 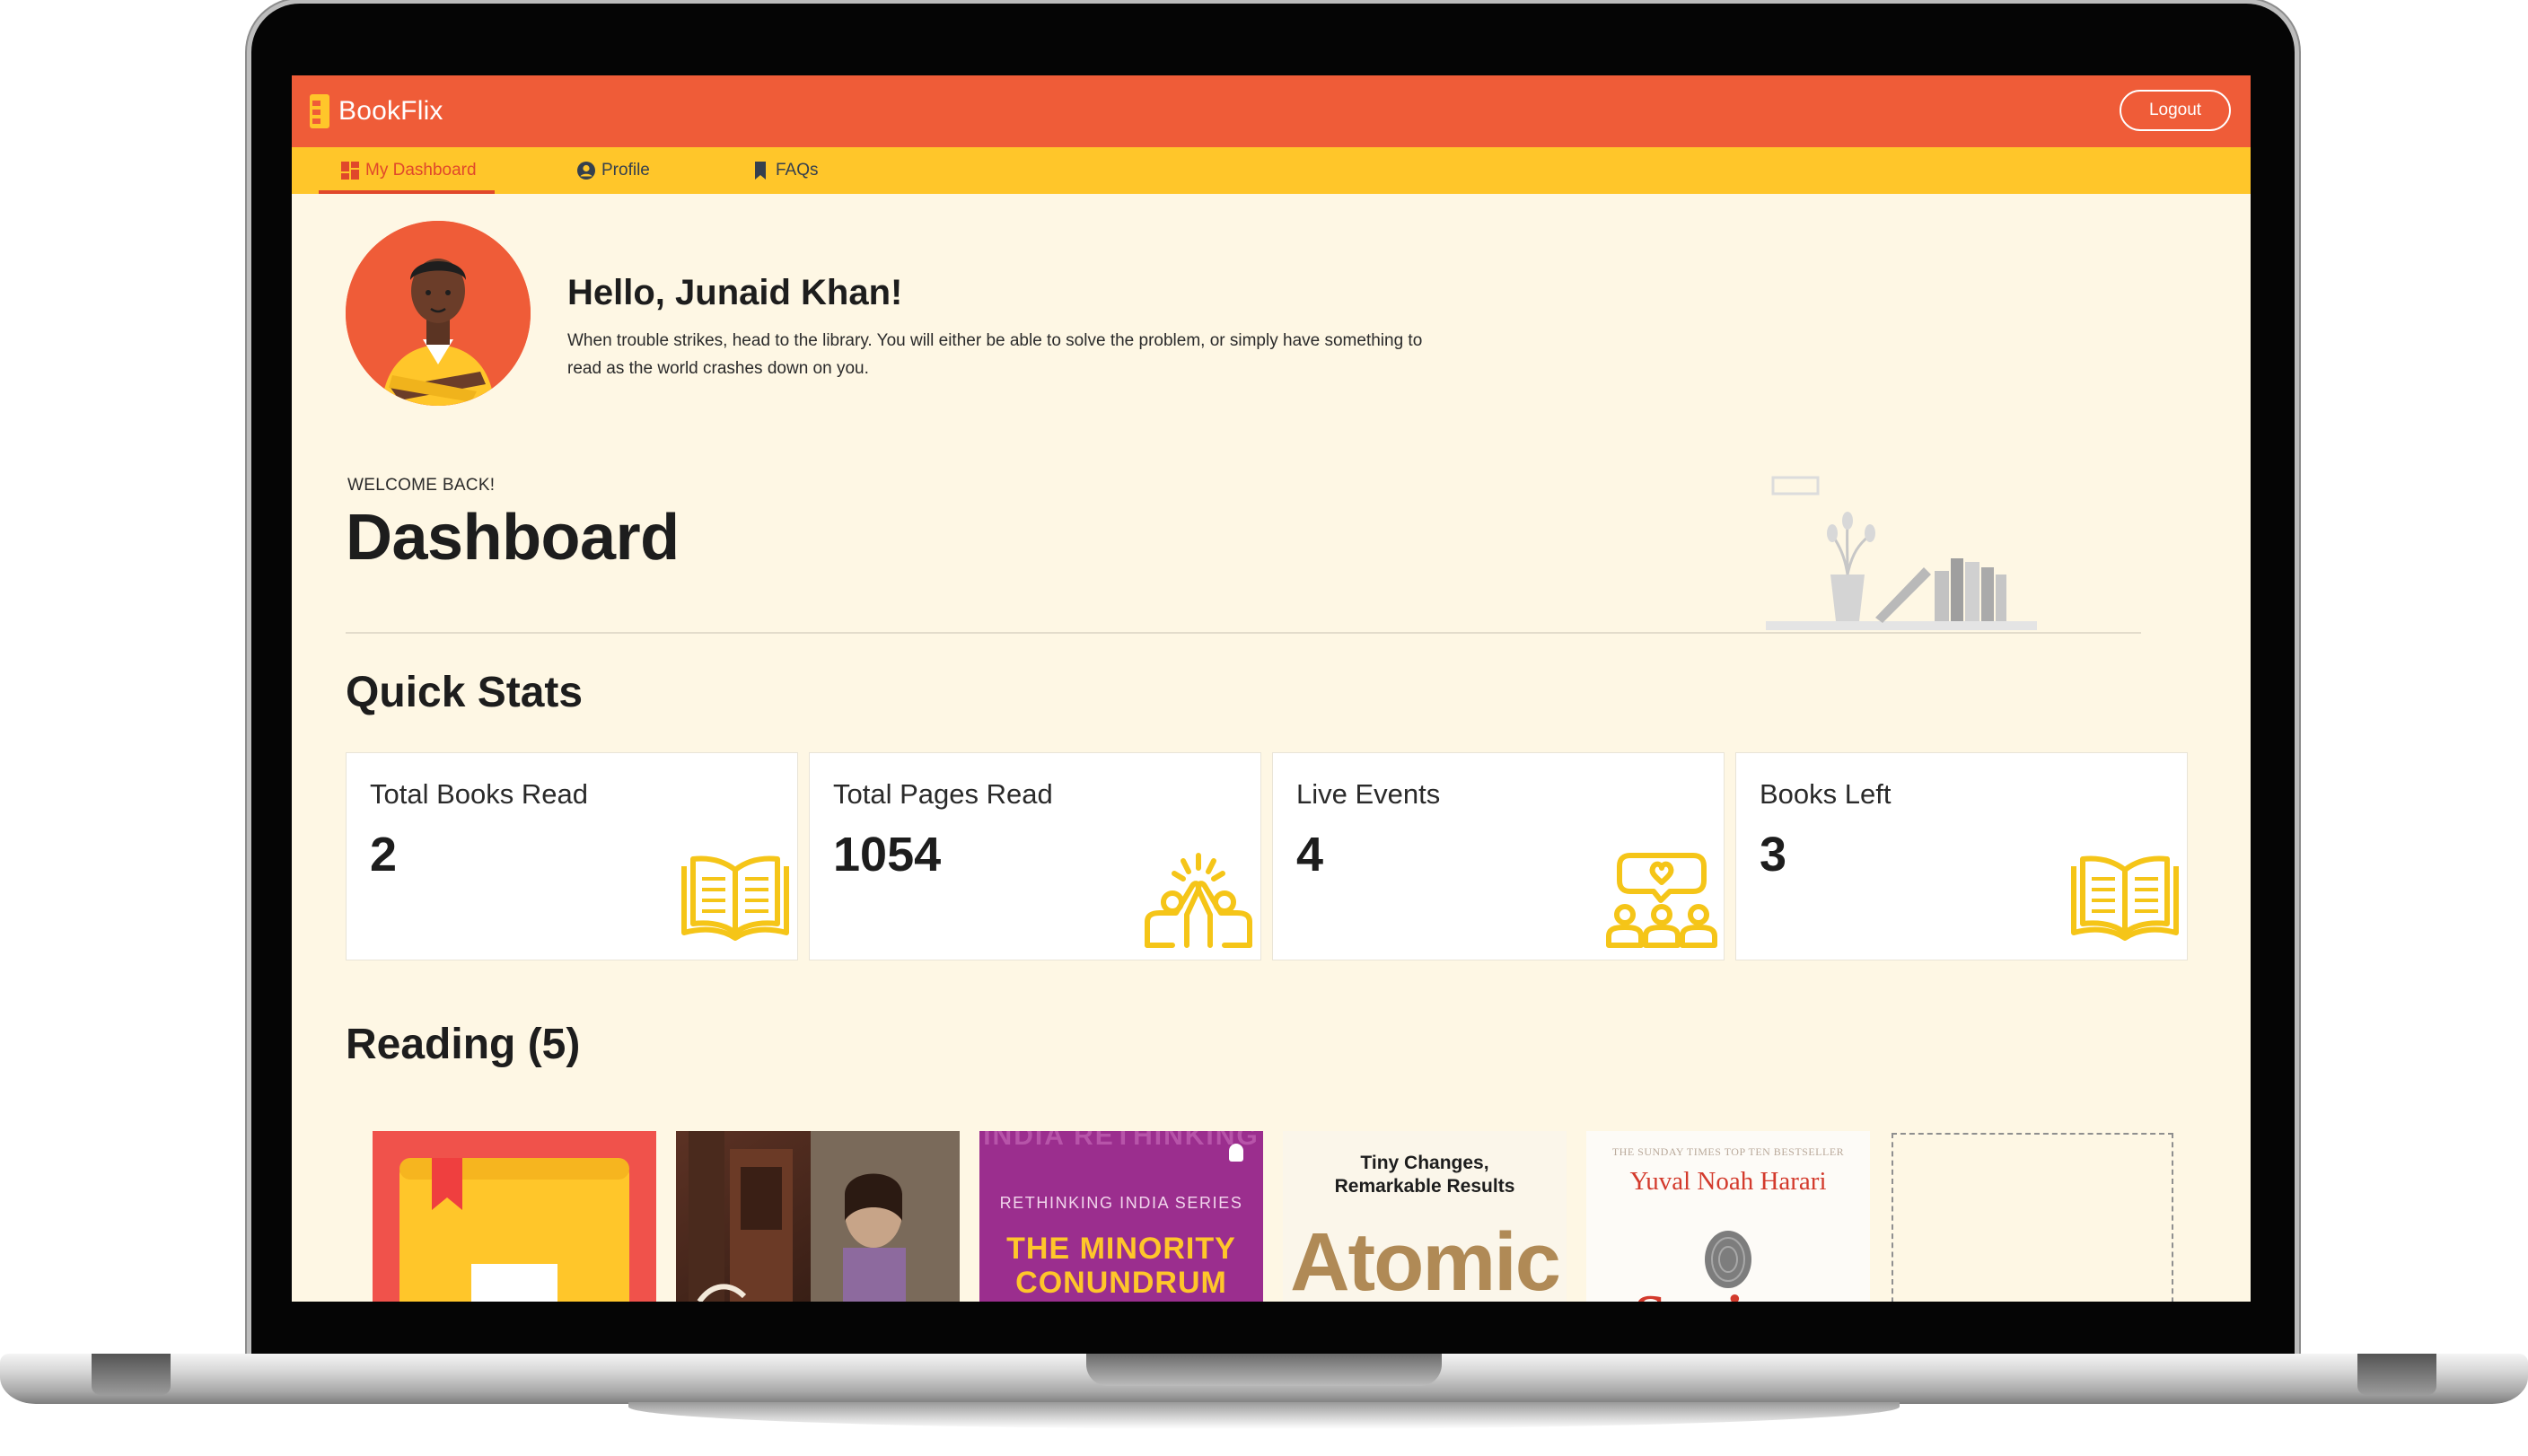 I want to click on stat-card-total-pages-read: Total Pages Read 1054, so click(x=1035, y=856).